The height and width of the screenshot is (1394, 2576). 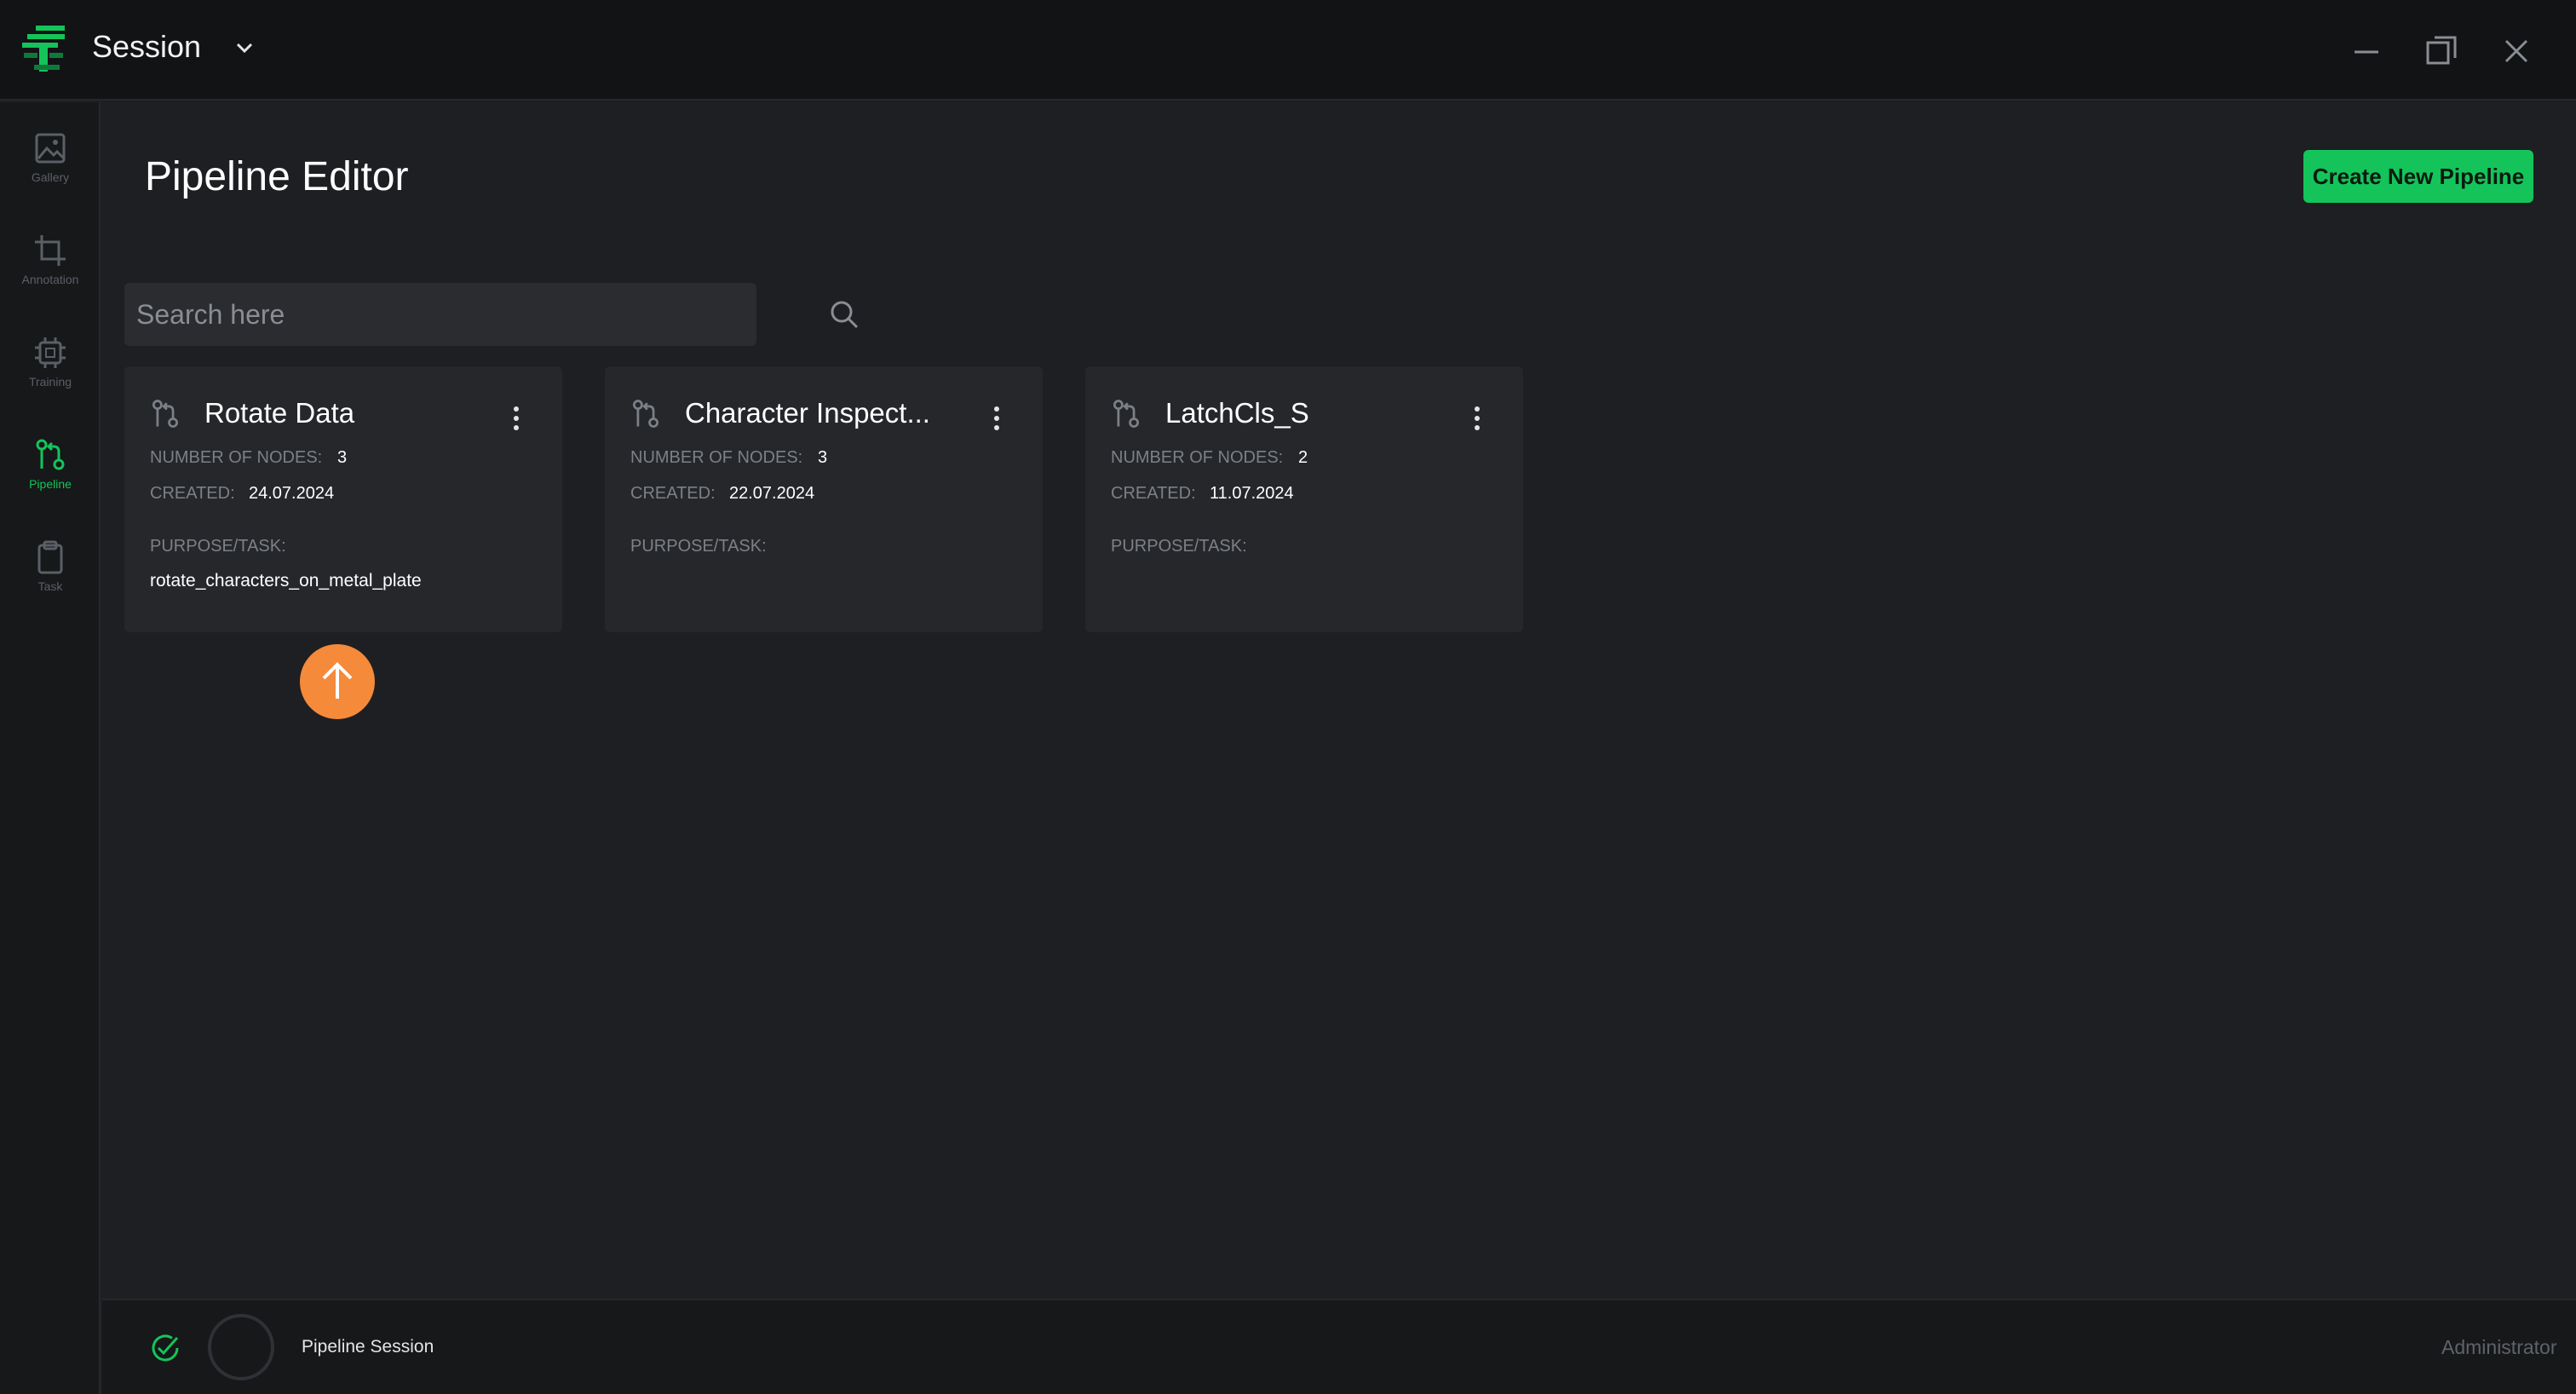 I want to click on crop-icon, so click(x=51, y=250).